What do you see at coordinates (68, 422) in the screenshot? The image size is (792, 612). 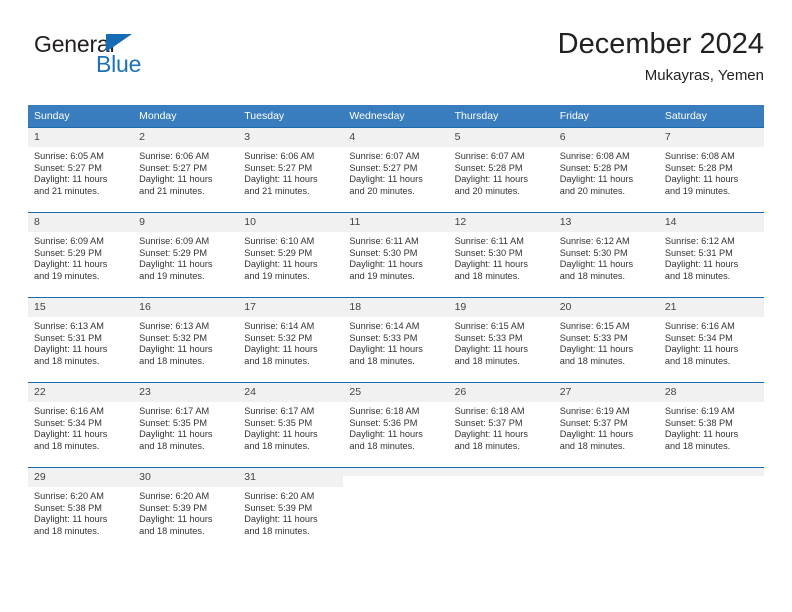 I see `sunset-time: Sunset: 5:34 PM` at bounding box center [68, 422].